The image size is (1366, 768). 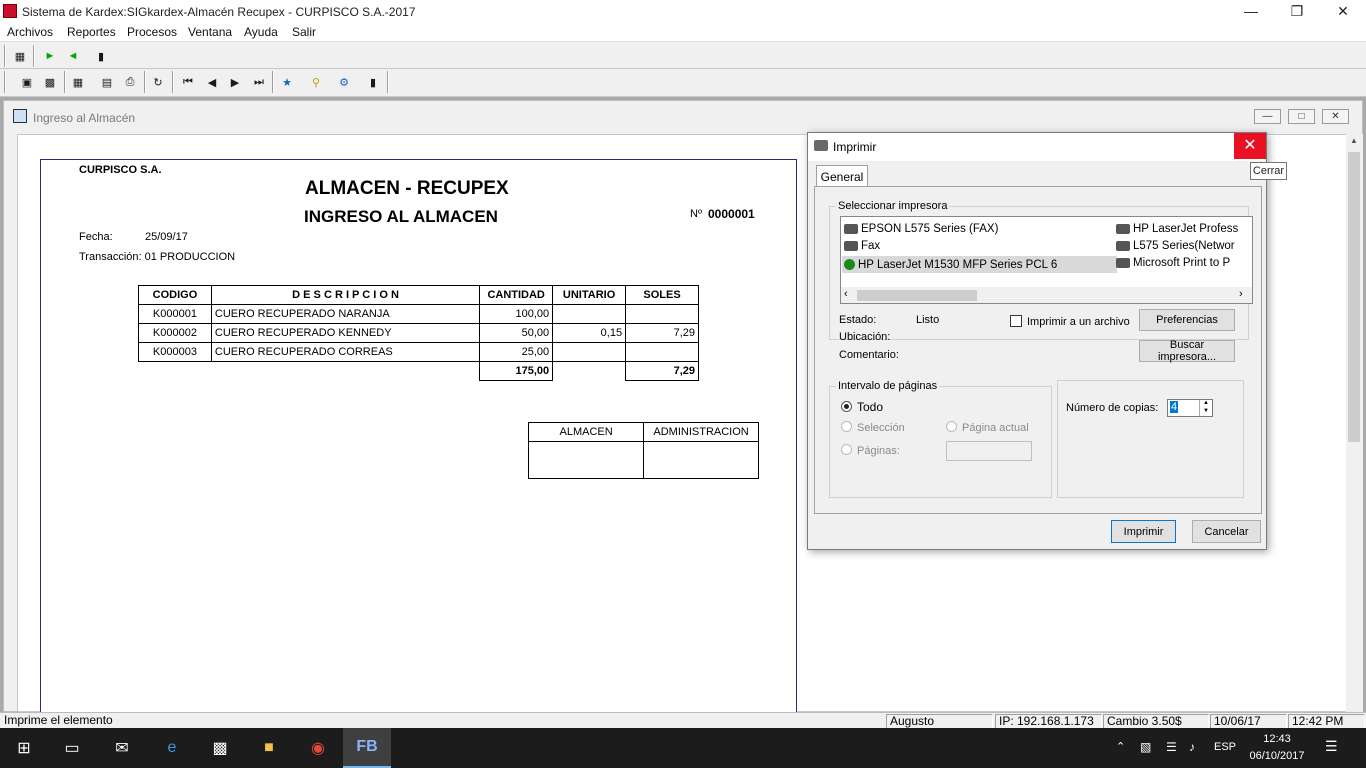 I want to click on table-row: K000001 CUERO RECUPERADO NARANJA 100,00, so click(x=418, y=314).